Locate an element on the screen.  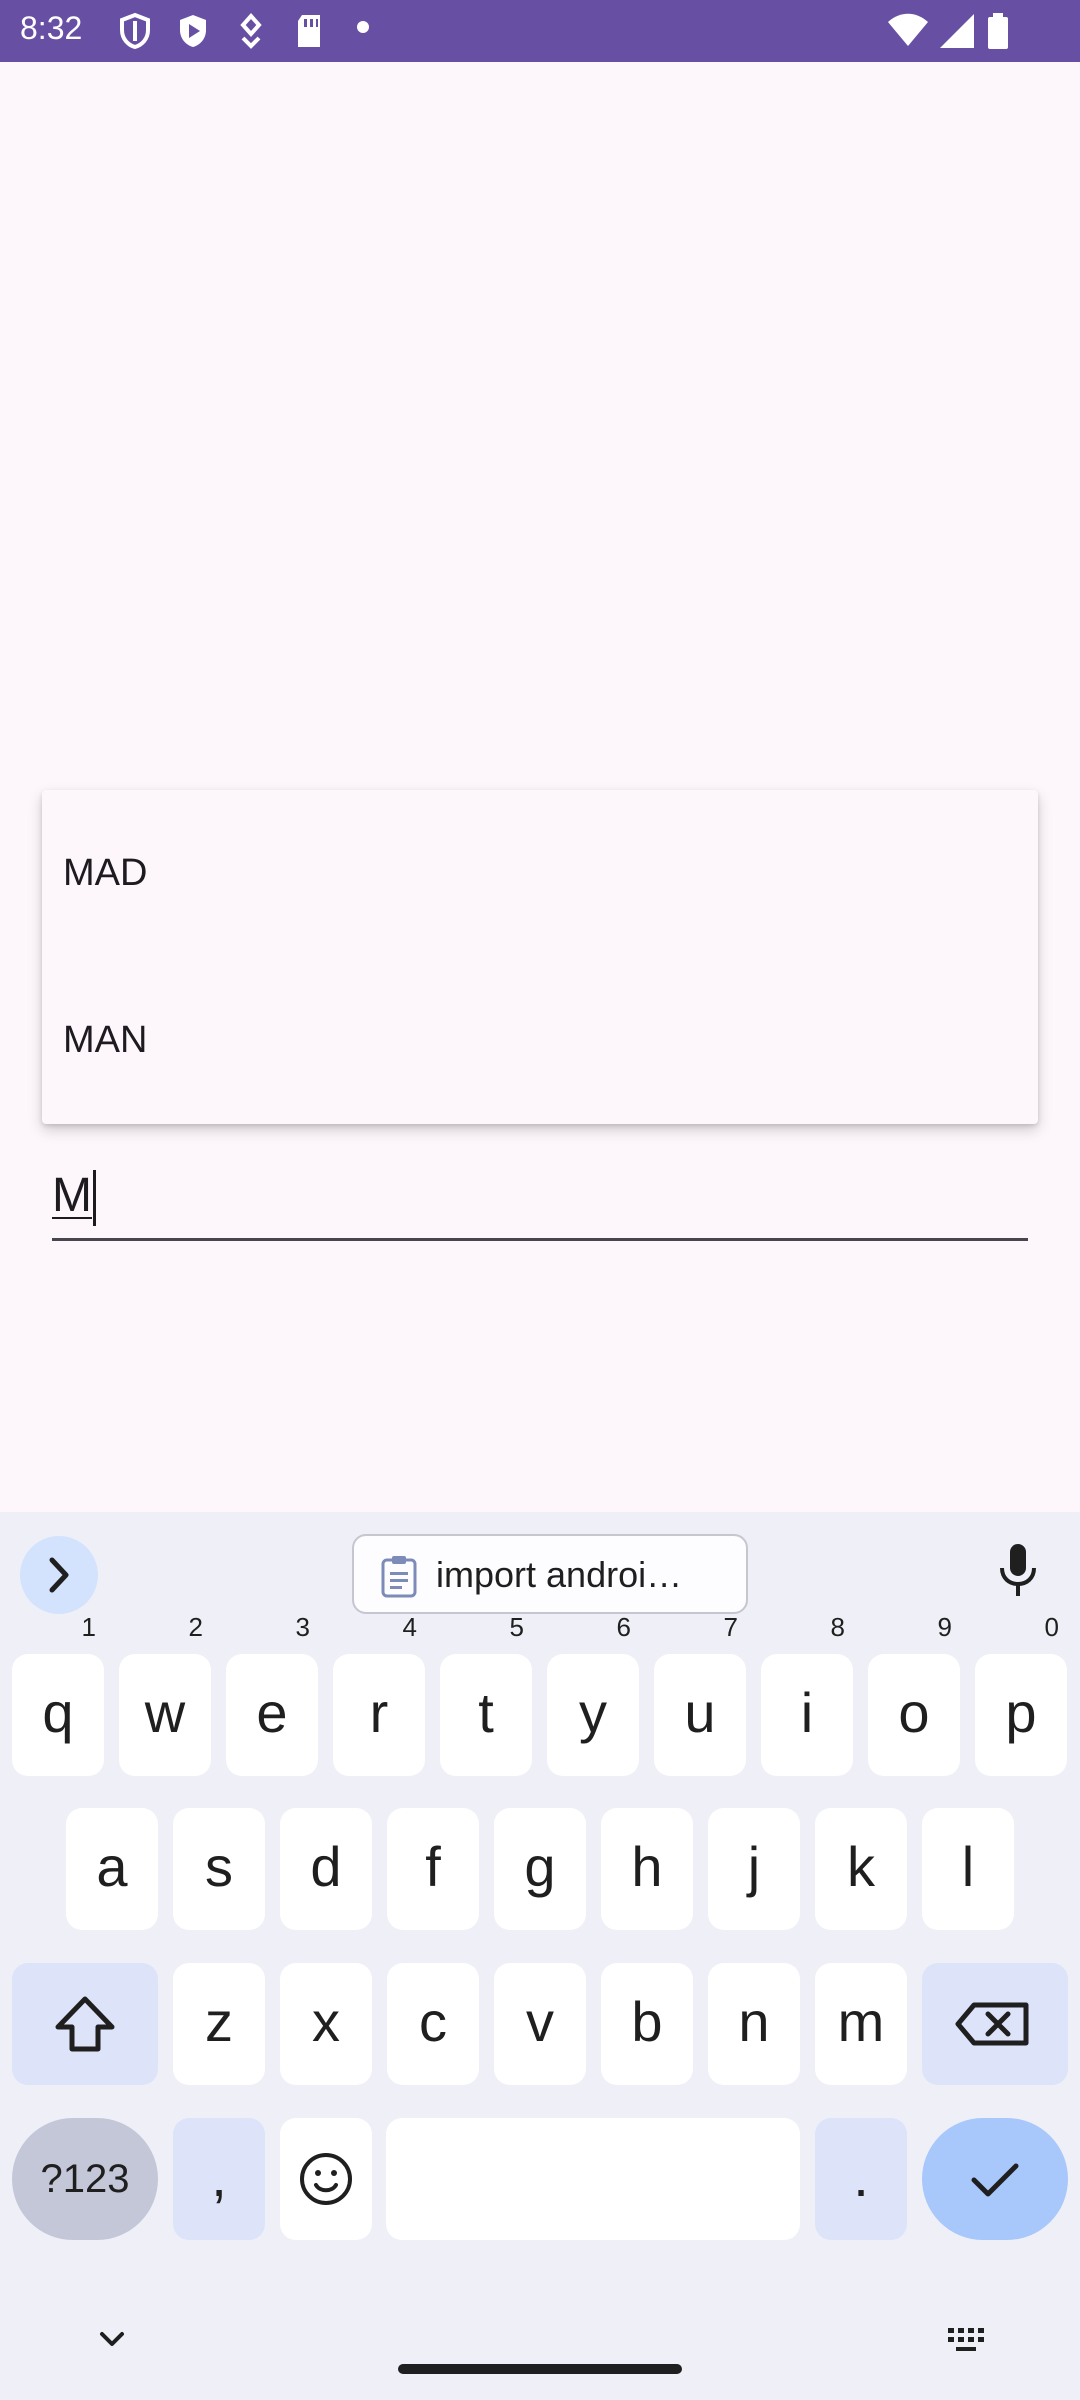
sd-card-icon is located at coordinates (309, 31).